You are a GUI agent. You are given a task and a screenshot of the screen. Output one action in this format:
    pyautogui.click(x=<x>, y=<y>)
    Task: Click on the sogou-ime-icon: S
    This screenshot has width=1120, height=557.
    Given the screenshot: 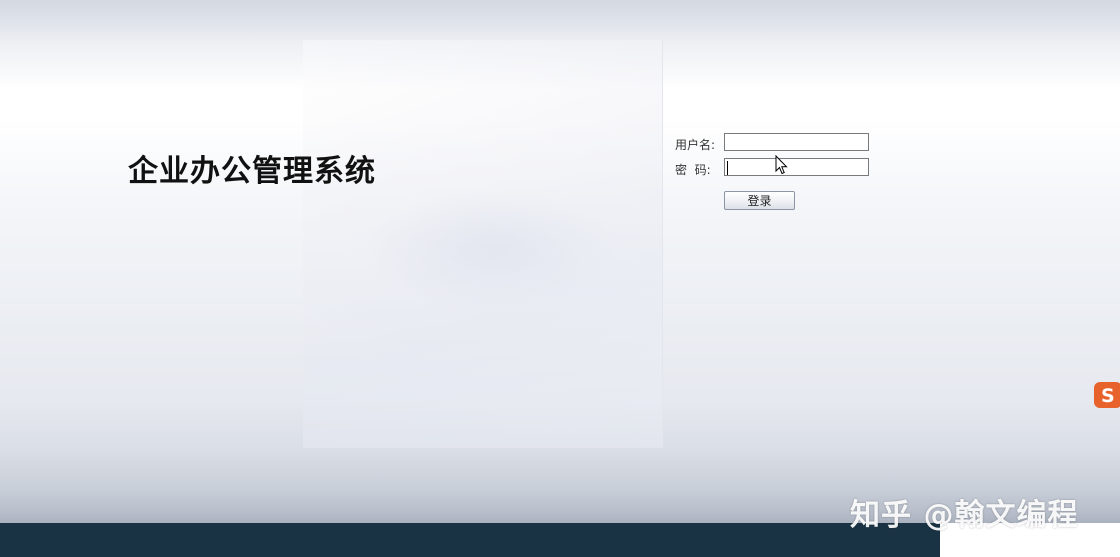 What is the action you would take?
    pyautogui.click(x=1106, y=395)
    